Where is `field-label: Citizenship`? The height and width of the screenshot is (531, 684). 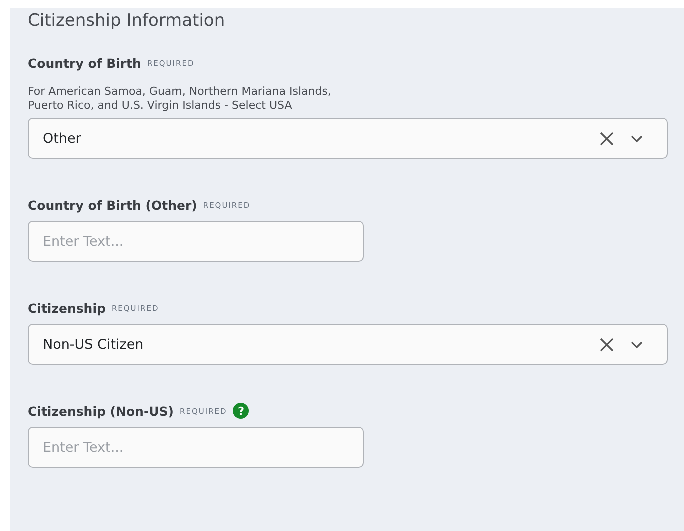 field-label: Citizenship is located at coordinates (67, 308).